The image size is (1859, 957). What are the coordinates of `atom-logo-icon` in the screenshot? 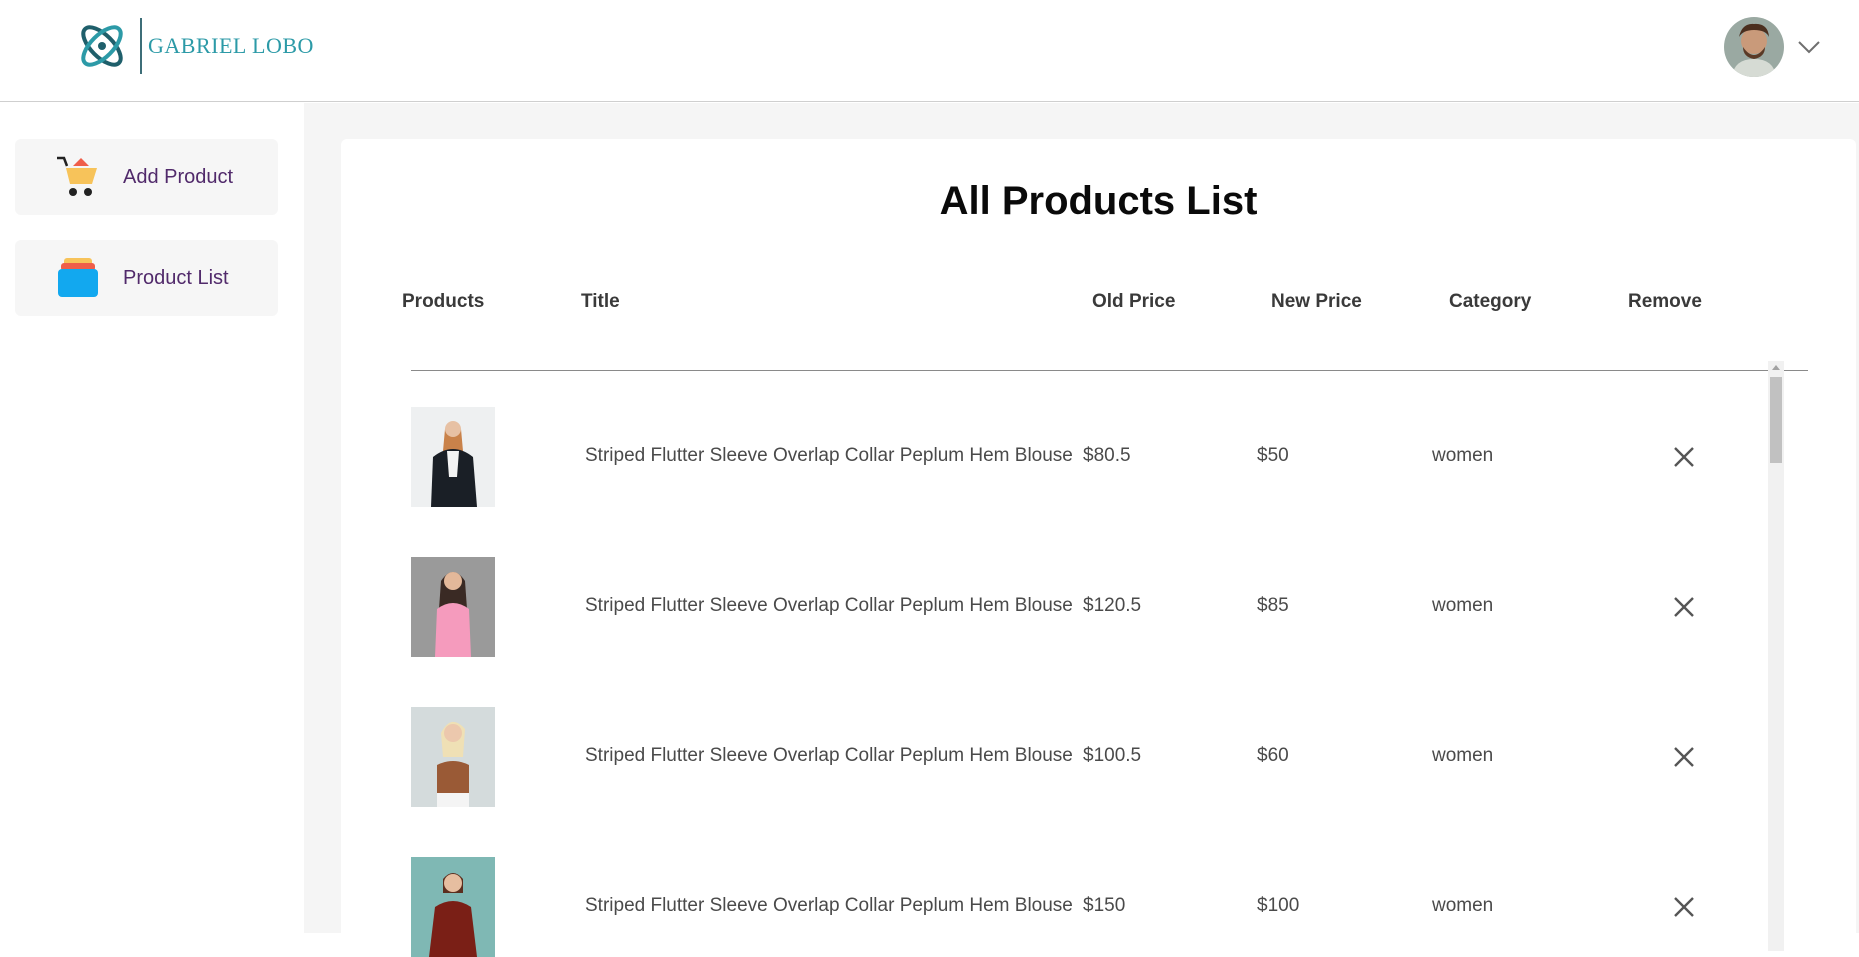 It's located at (102, 46).